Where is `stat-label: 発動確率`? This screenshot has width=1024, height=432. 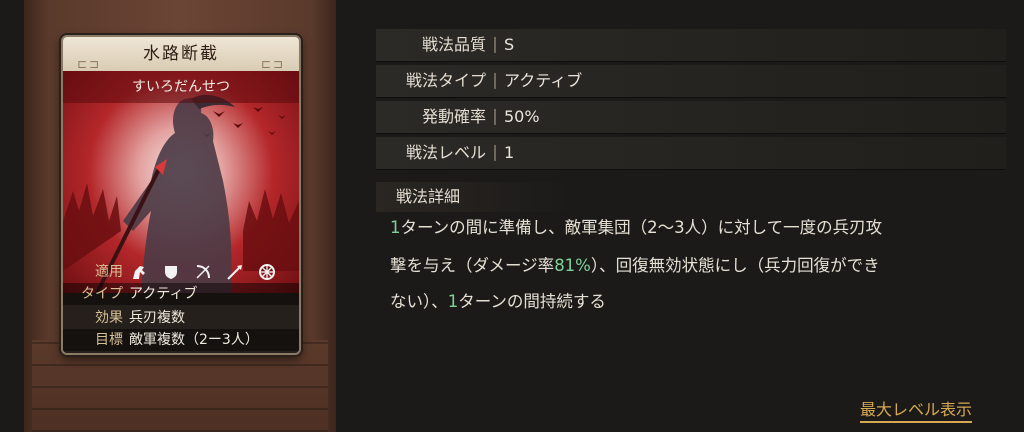
stat-label: 発動確率 is located at coordinates (453, 116).